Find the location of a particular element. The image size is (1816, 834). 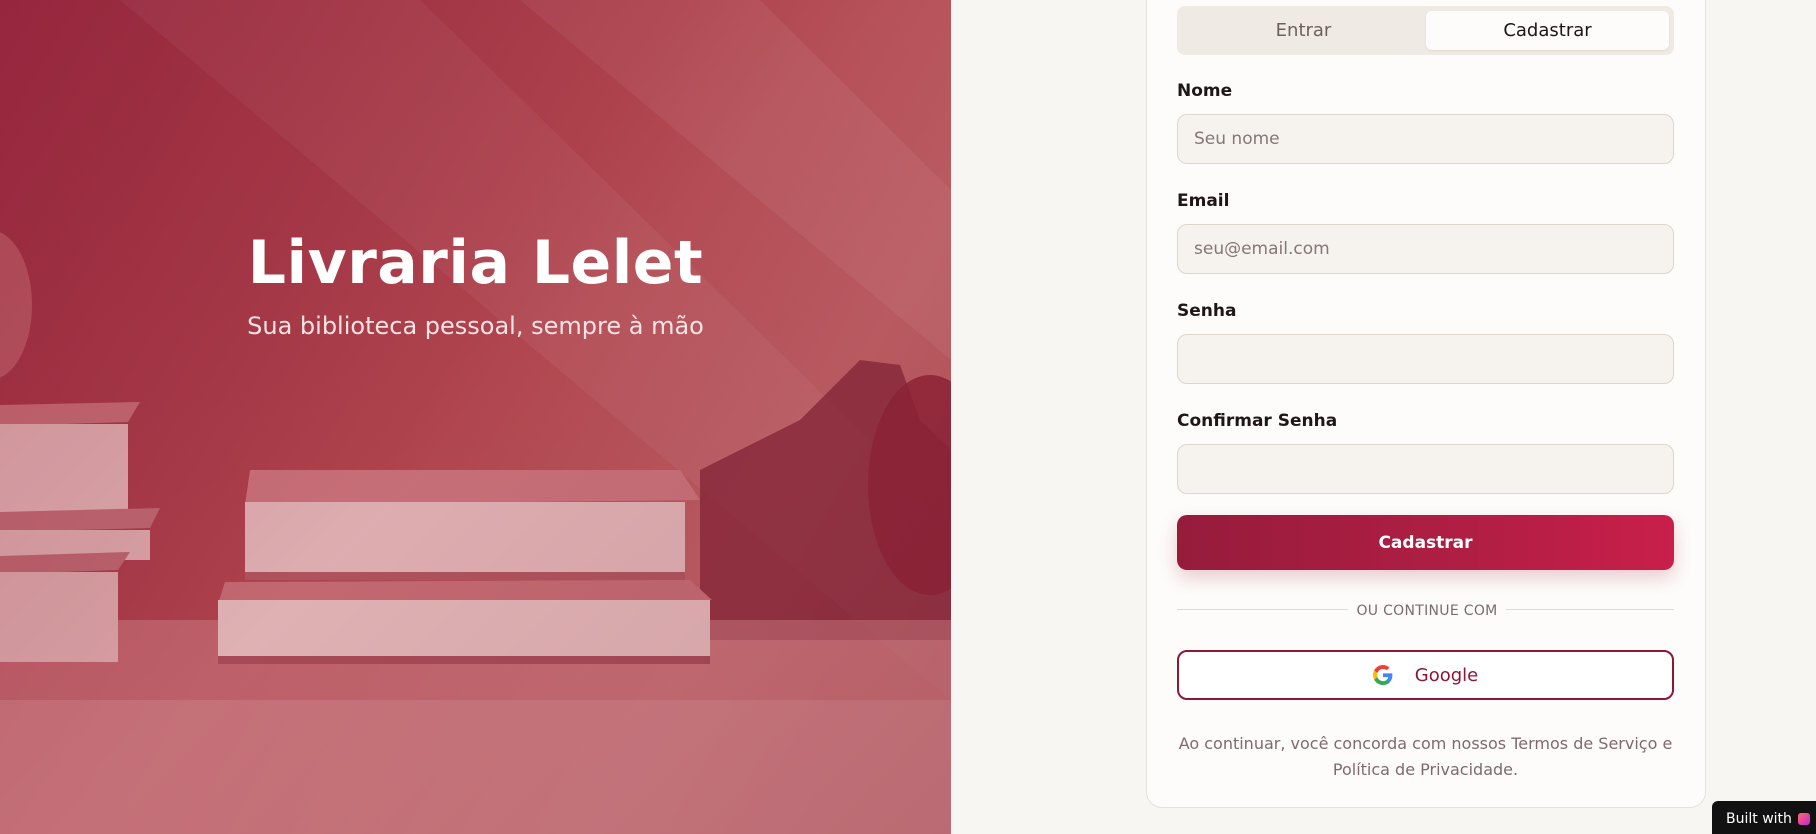

hero-subtitle: Sua biblioteca pessoal, sempre à mão is located at coordinates (475, 326).